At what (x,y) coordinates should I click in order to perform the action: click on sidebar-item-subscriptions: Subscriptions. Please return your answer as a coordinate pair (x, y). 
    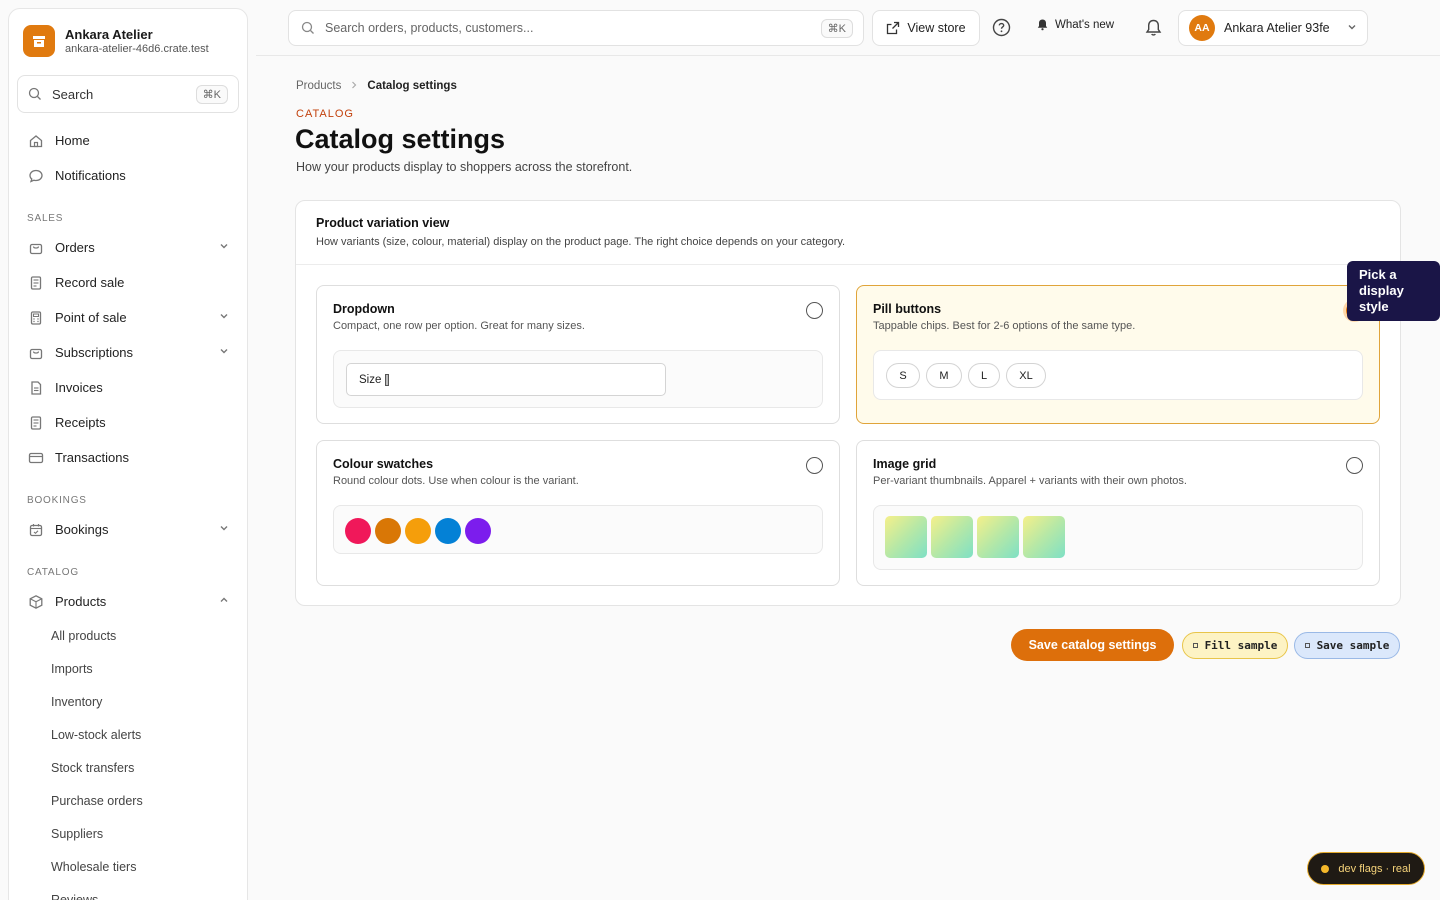
    Looking at the image, I should click on (128, 352).